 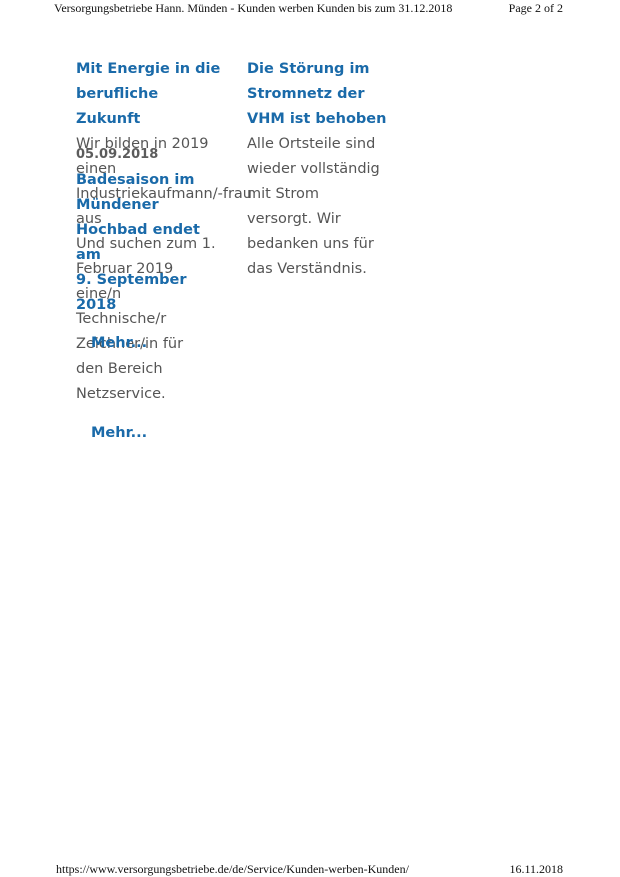 What do you see at coordinates (310, 244) in the screenshot?
I see `text-line: bedanken uns für` at bounding box center [310, 244].